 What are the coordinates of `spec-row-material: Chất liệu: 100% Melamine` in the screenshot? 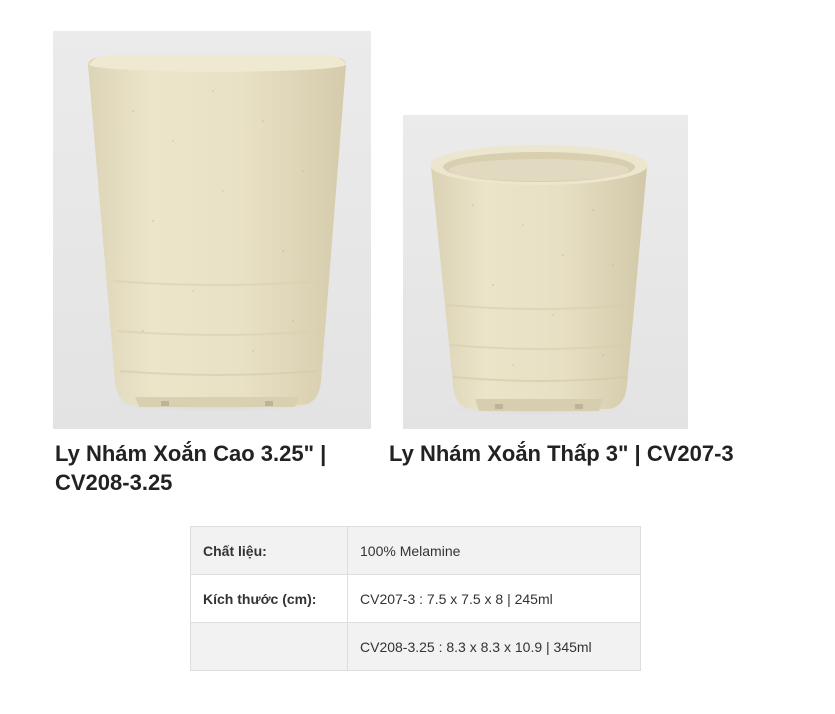 It's located at (415, 550).